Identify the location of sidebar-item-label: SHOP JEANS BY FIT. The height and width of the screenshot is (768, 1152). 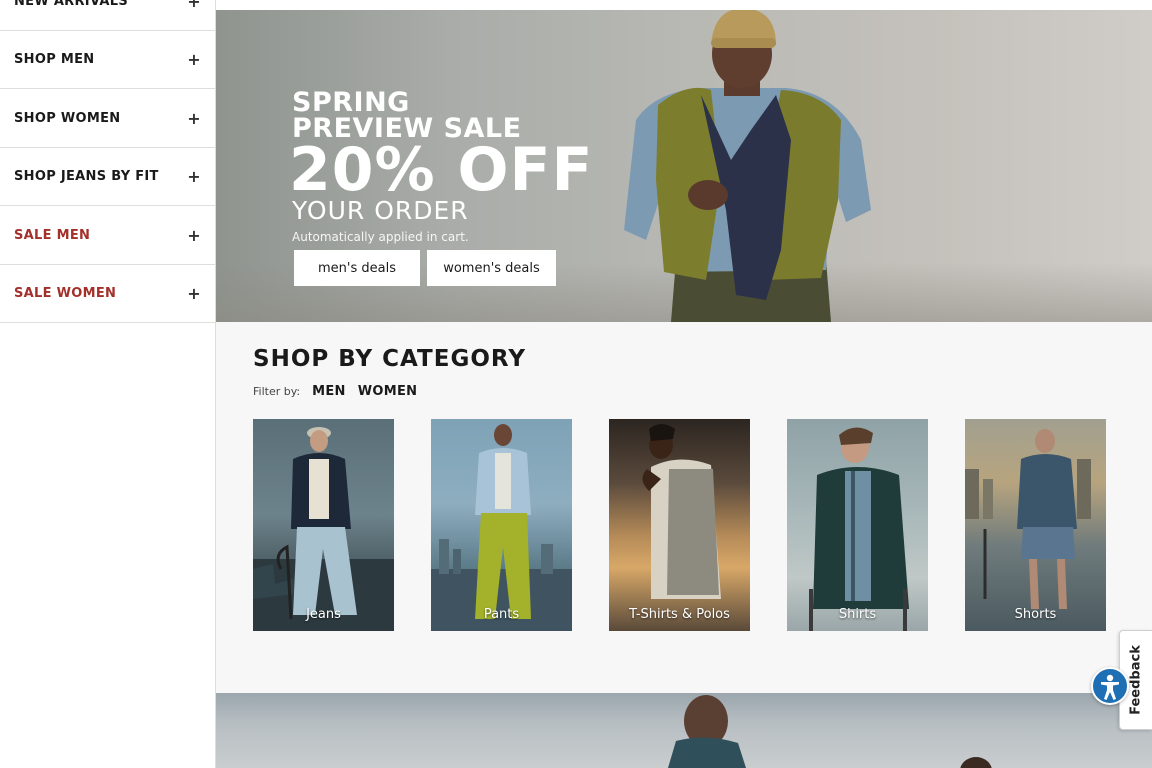
(86, 176).